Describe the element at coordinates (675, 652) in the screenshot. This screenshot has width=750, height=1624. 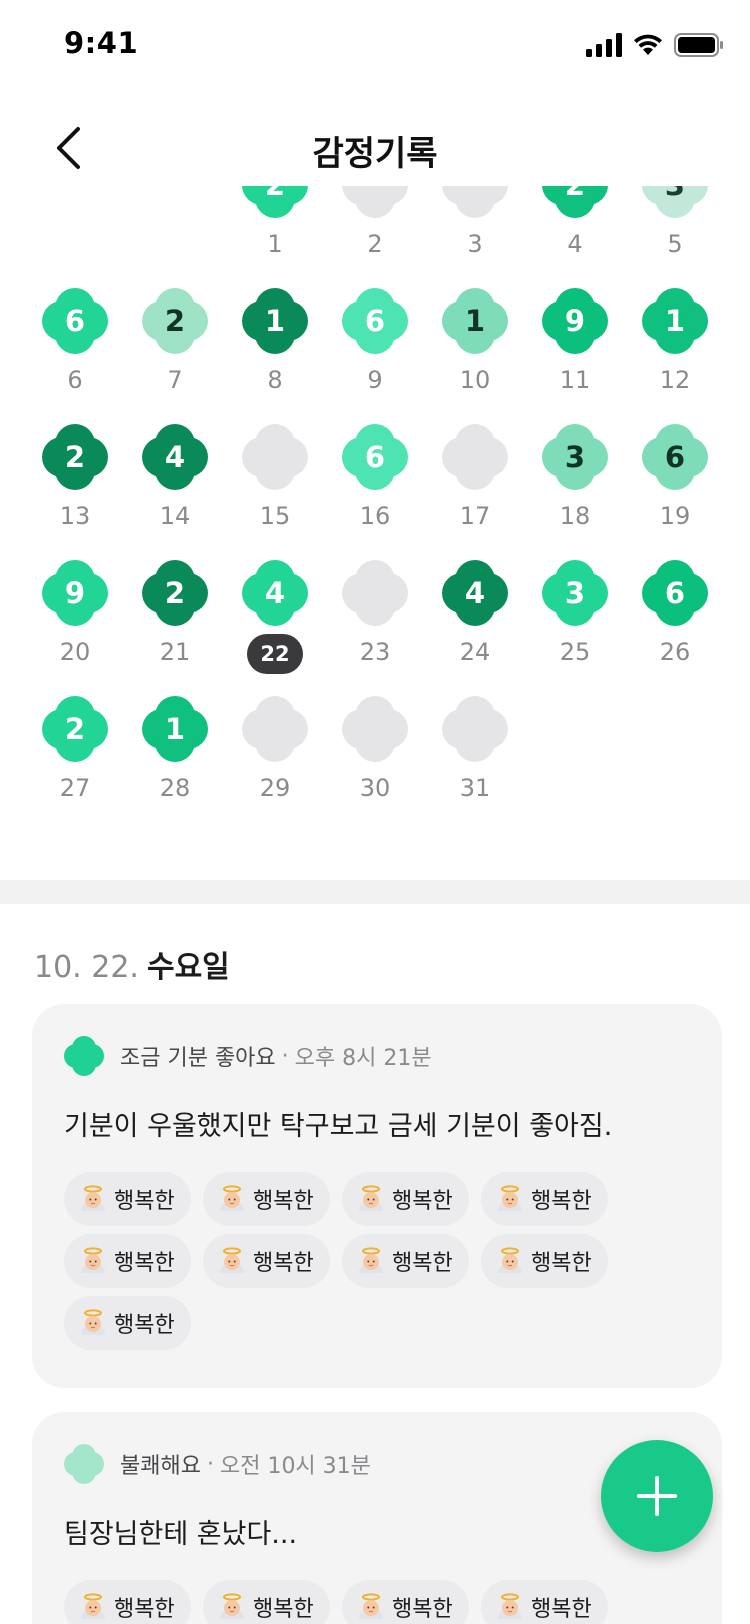
I see `day-number: 26` at that location.